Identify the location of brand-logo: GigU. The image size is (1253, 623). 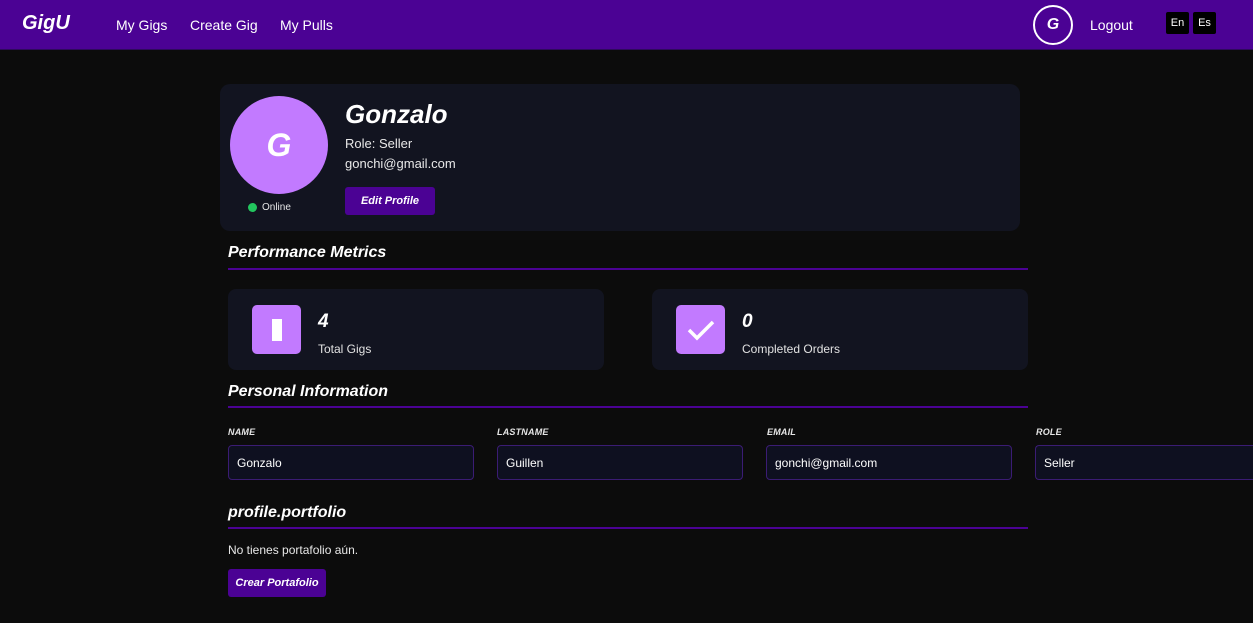
(46, 23).